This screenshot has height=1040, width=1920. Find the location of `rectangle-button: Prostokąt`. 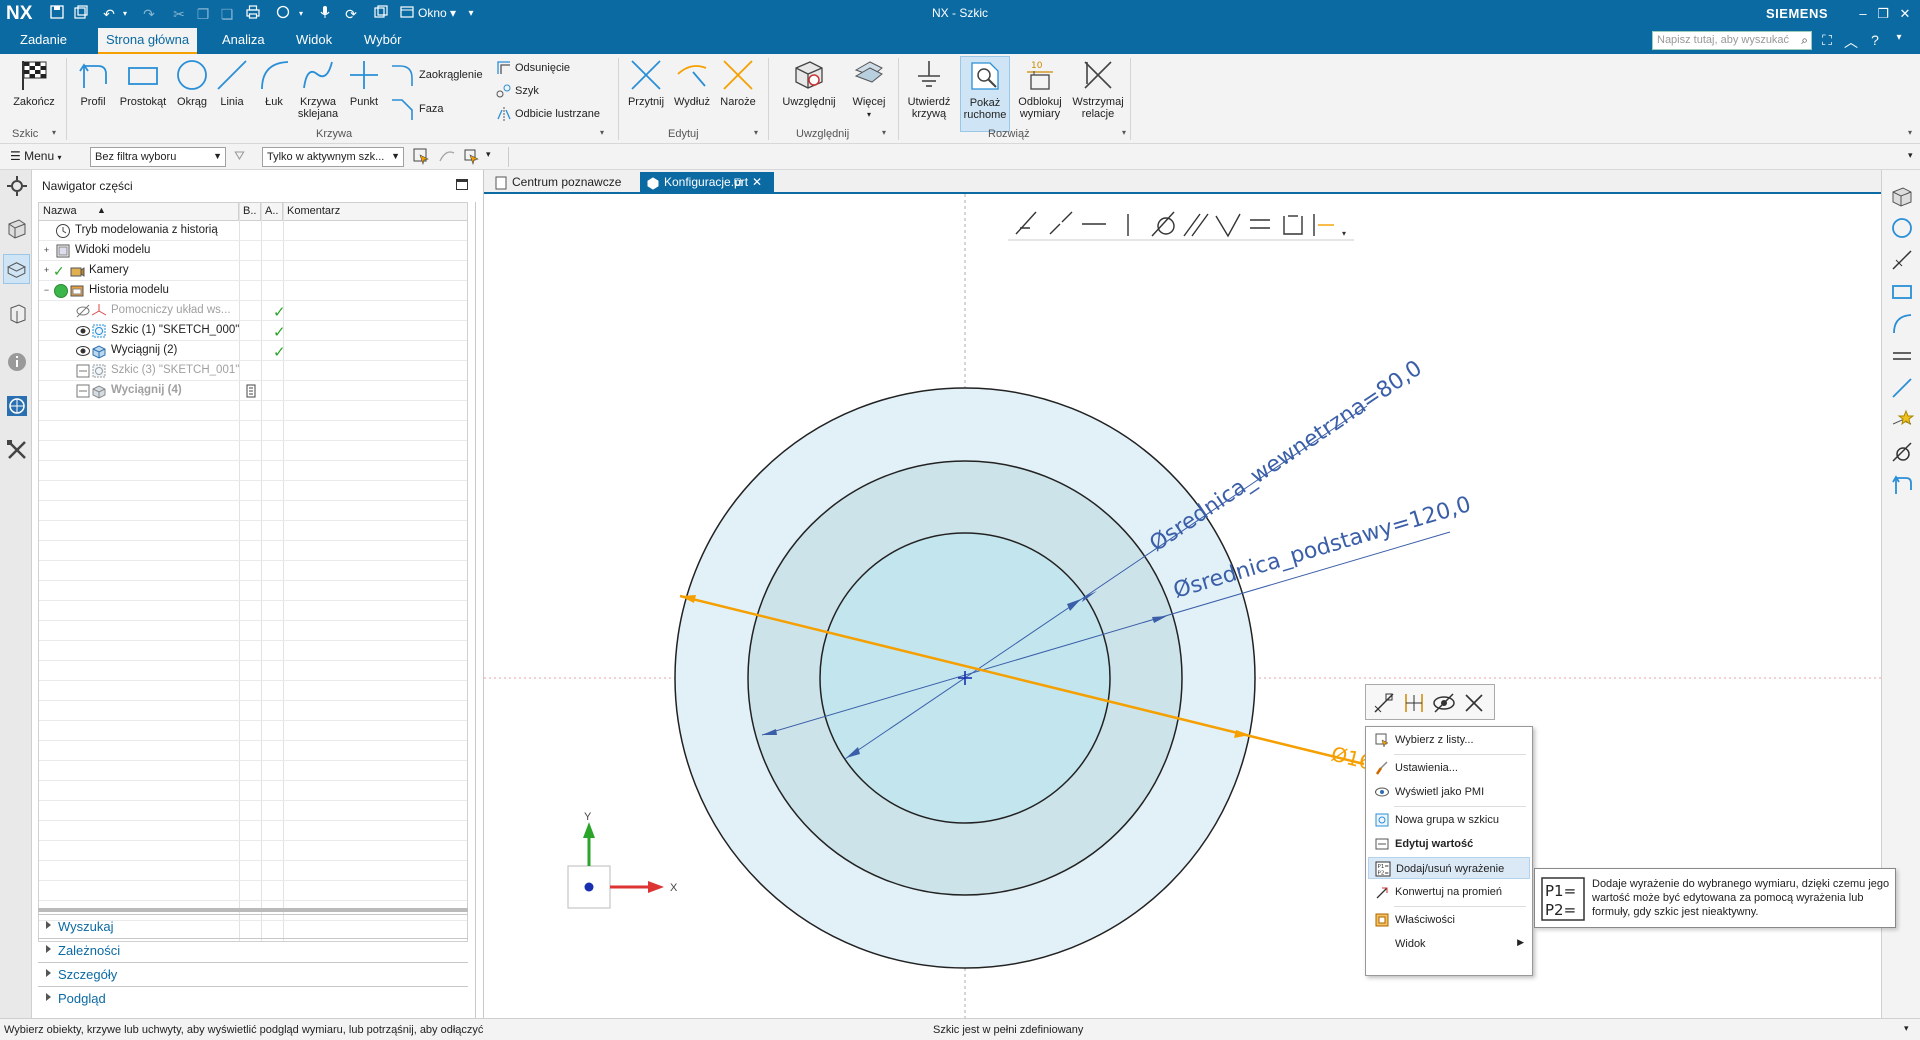

rectangle-button: Prostokąt is located at coordinates (143, 90).